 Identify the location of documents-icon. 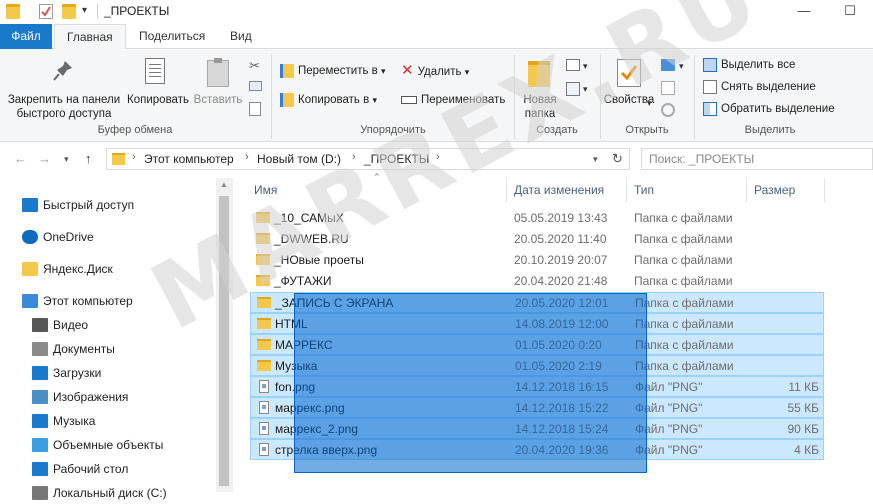
(40, 349).